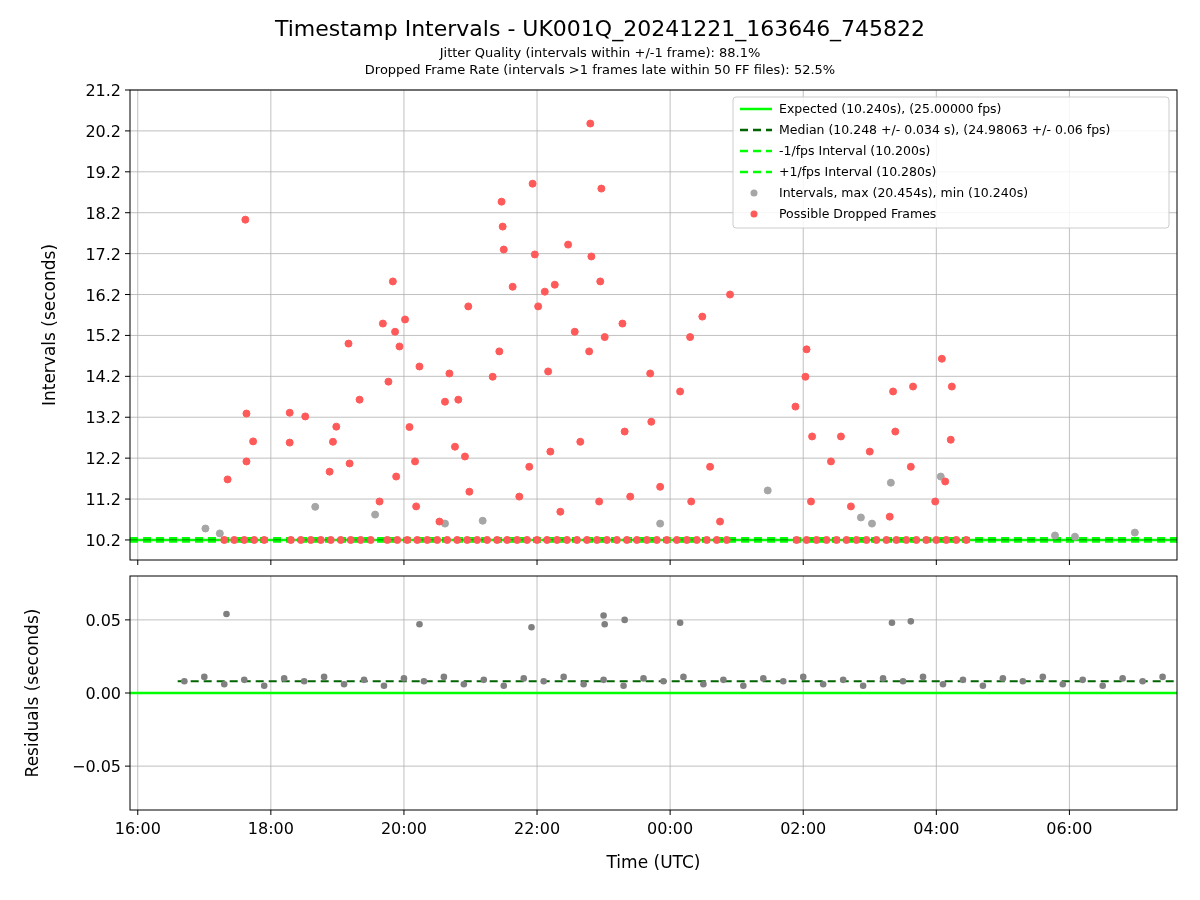 This screenshot has width=1200, height=900. Describe the element at coordinates (890, 108) in the screenshot. I see `legend-label: Expected (10.240s), (25.00000 fps)` at that location.